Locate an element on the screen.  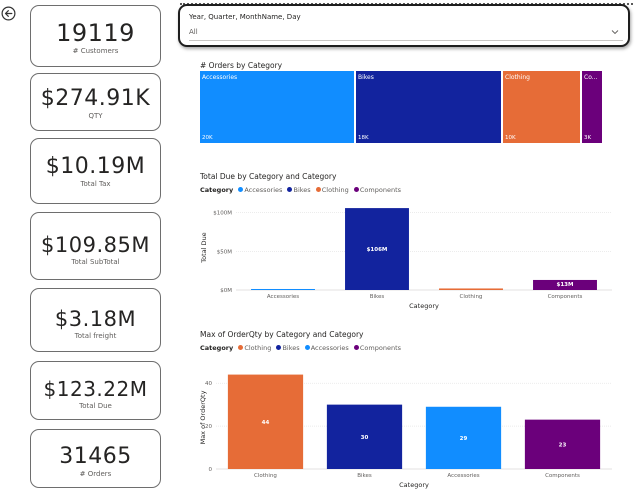
treemap-tile-value: 18K is located at coordinates (363, 138).